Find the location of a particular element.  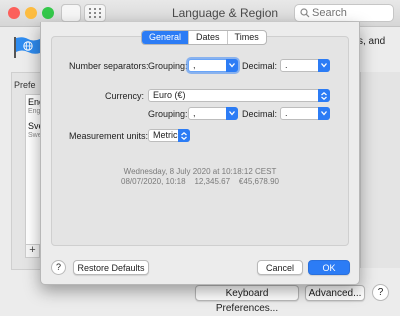

search-field is located at coordinates (344, 13).